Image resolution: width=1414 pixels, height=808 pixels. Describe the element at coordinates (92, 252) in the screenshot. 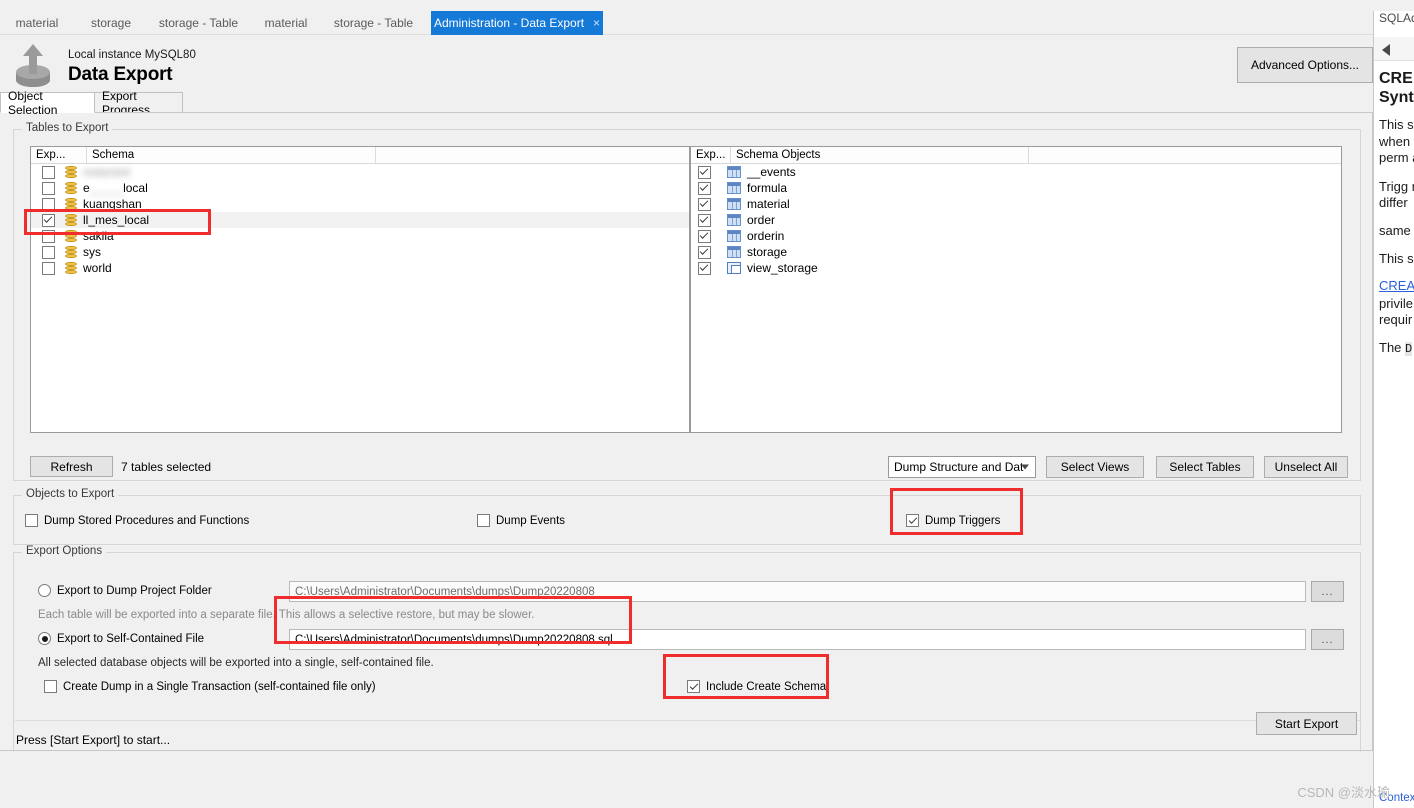

I see `schema-row-label: sys` at that location.